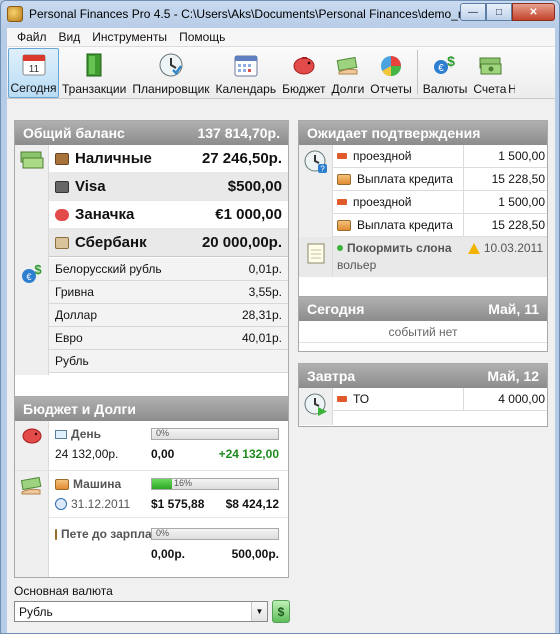 The width and height of the screenshot is (560, 634). Describe the element at coordinates (394, 133) in the screenshot. I see `pending-title: Ожидает подтверждения` at that location.